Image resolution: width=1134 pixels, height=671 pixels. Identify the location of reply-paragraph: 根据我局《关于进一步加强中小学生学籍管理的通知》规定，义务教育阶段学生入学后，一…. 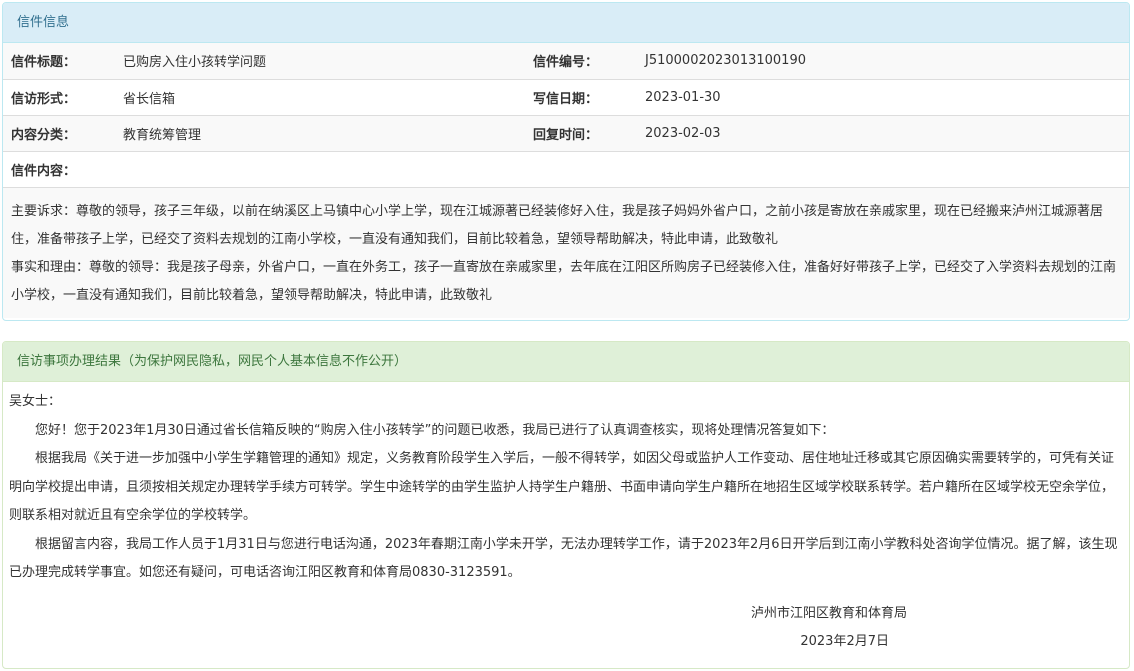
(562, 487).